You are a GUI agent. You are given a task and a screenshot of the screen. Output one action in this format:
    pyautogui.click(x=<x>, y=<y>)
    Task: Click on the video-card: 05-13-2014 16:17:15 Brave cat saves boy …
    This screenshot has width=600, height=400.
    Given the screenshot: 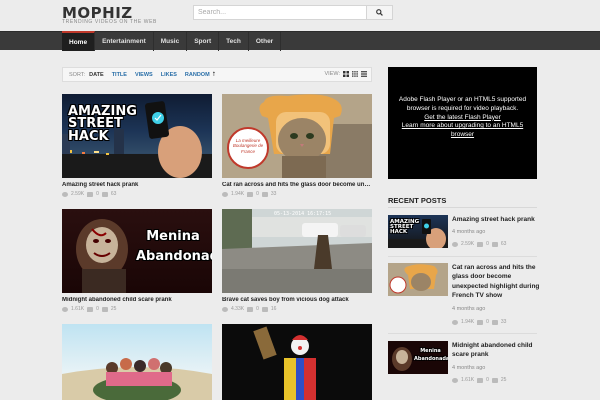 What is the action you would take?
    pyautogui.click(x=297, y=260)
    